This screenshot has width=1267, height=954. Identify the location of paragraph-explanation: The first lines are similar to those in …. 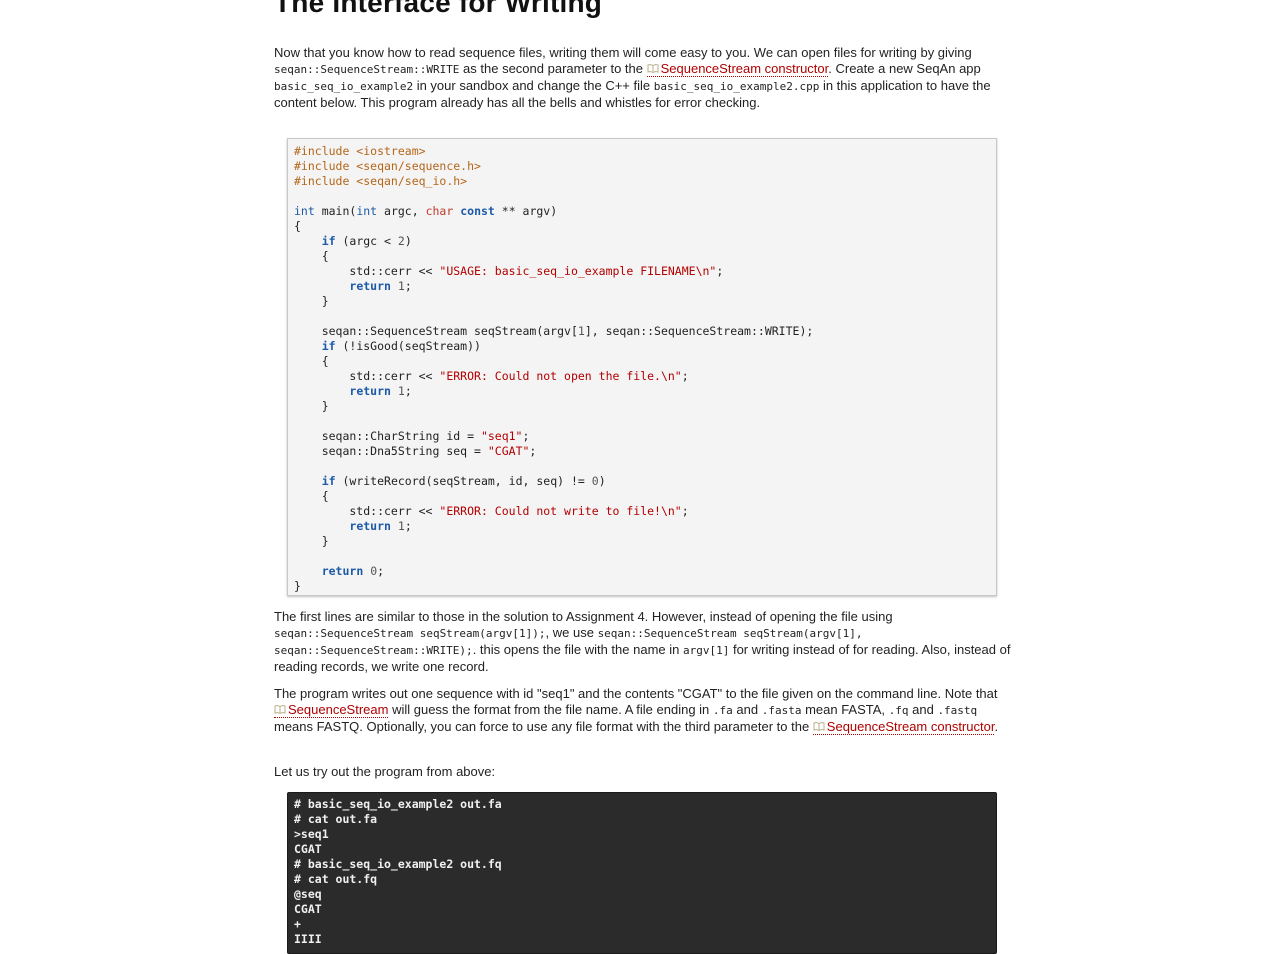
(644, 642).